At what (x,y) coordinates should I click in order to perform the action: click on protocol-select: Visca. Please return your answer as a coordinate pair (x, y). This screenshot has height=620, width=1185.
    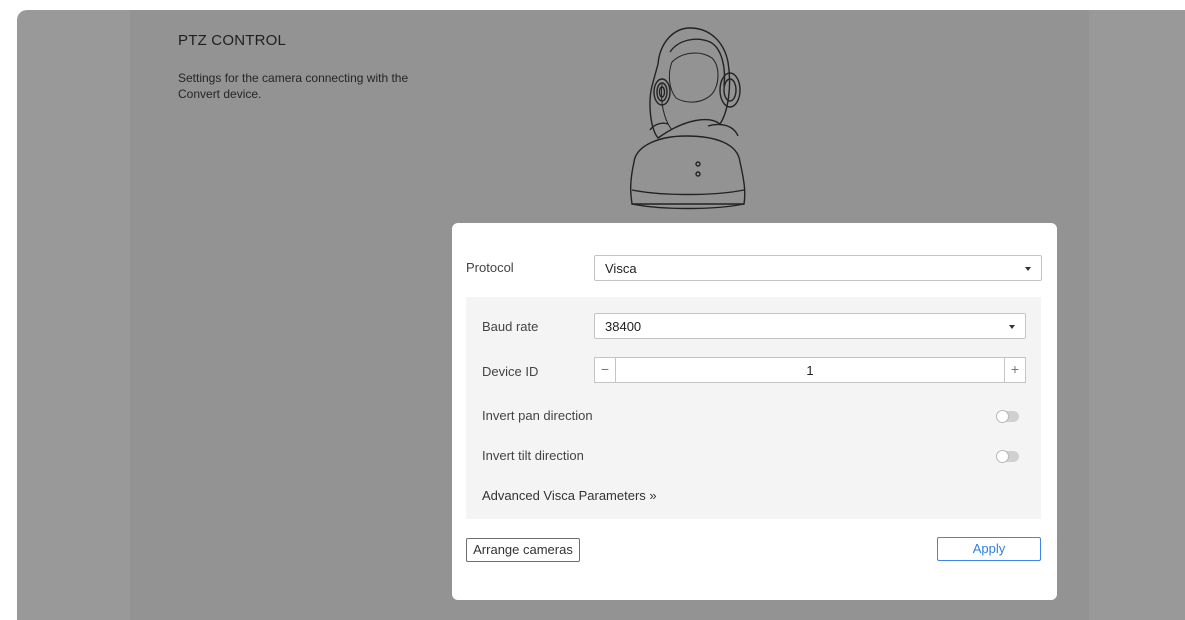
    Looking at the image, I should click on (818, 268).